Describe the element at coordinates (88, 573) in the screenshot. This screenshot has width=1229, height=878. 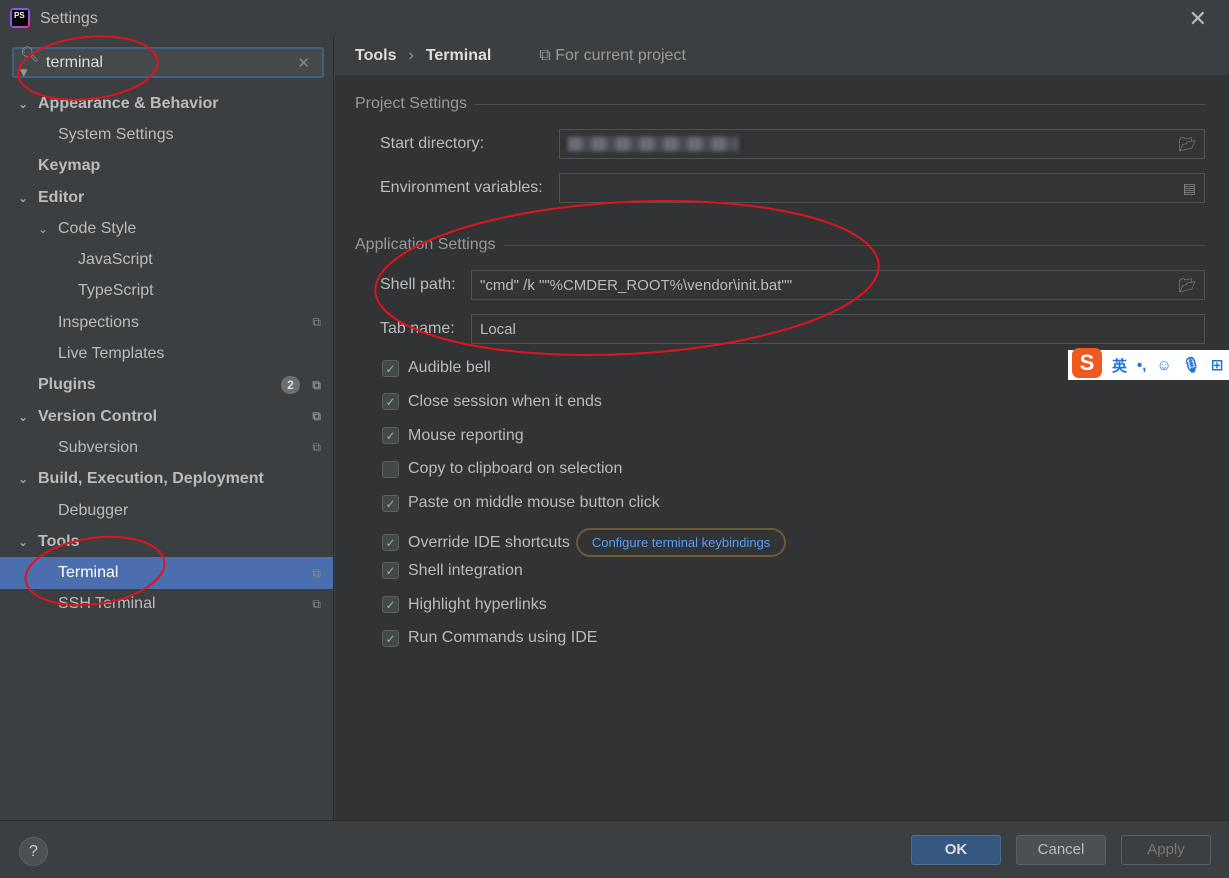
I see `tree-item-label: Terminal` at that location.